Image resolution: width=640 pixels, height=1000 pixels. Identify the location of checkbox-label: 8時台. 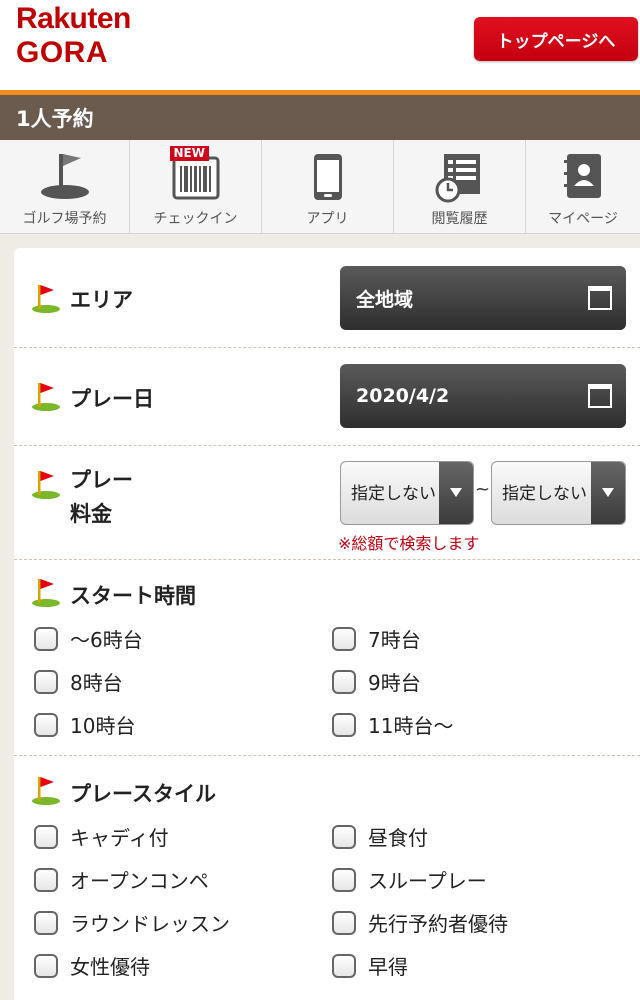
(96, 683).